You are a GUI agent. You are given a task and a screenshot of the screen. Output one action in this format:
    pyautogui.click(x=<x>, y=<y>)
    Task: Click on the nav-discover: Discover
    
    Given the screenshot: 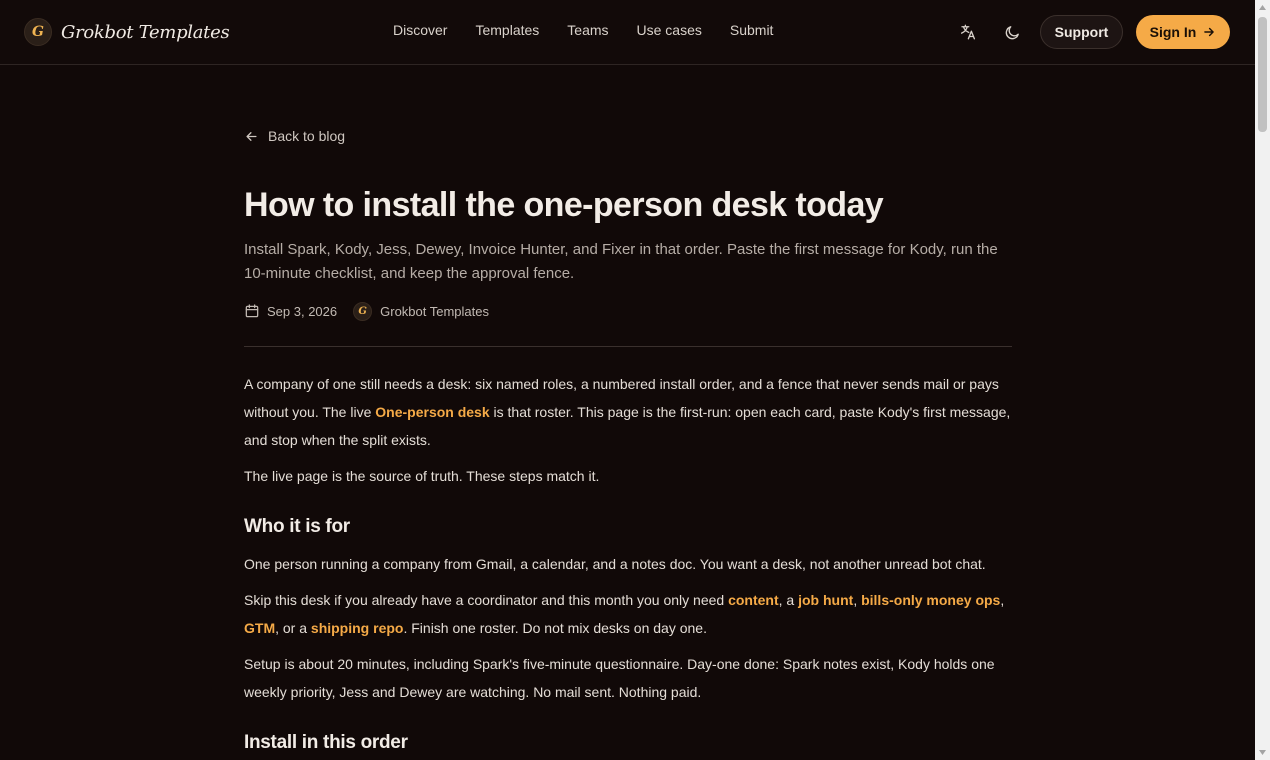 What is the action you would take?
    pyautogui.click(x=420, y=30)
    